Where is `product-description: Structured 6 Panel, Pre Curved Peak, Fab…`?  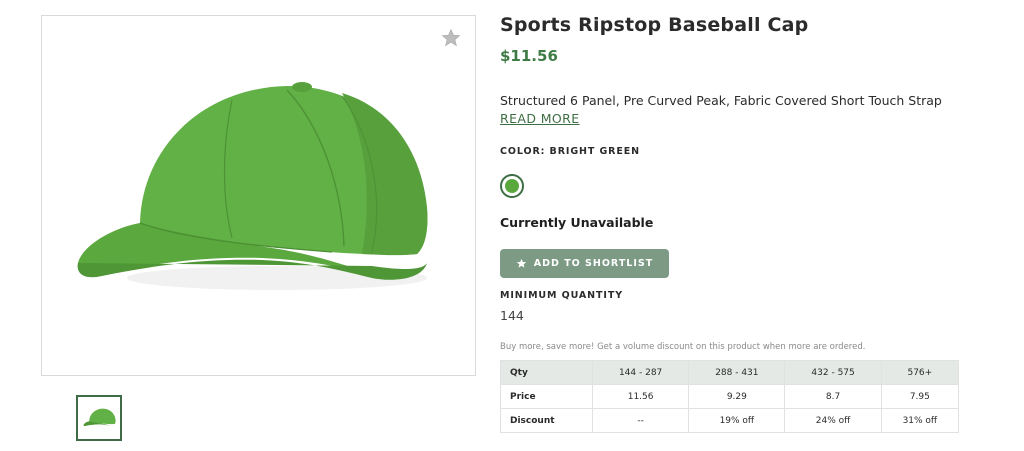 product-description: Structured 6 Panel, Pre Curved Peak, Fab… is located at coordinates (721, 100).